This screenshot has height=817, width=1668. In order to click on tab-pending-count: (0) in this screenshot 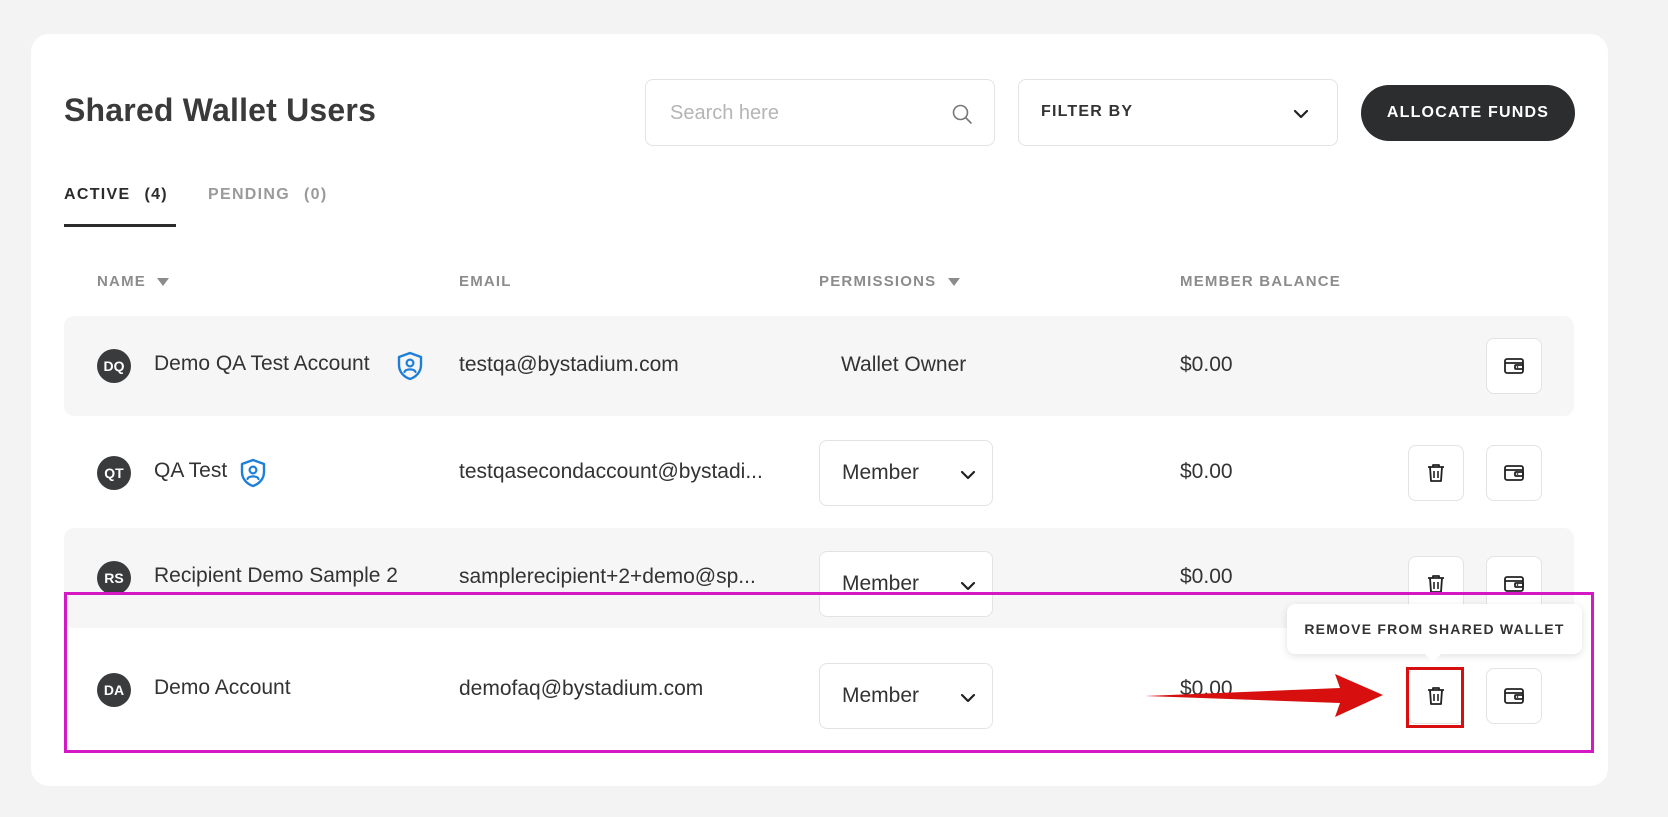, I will do `click(316, 194)`.